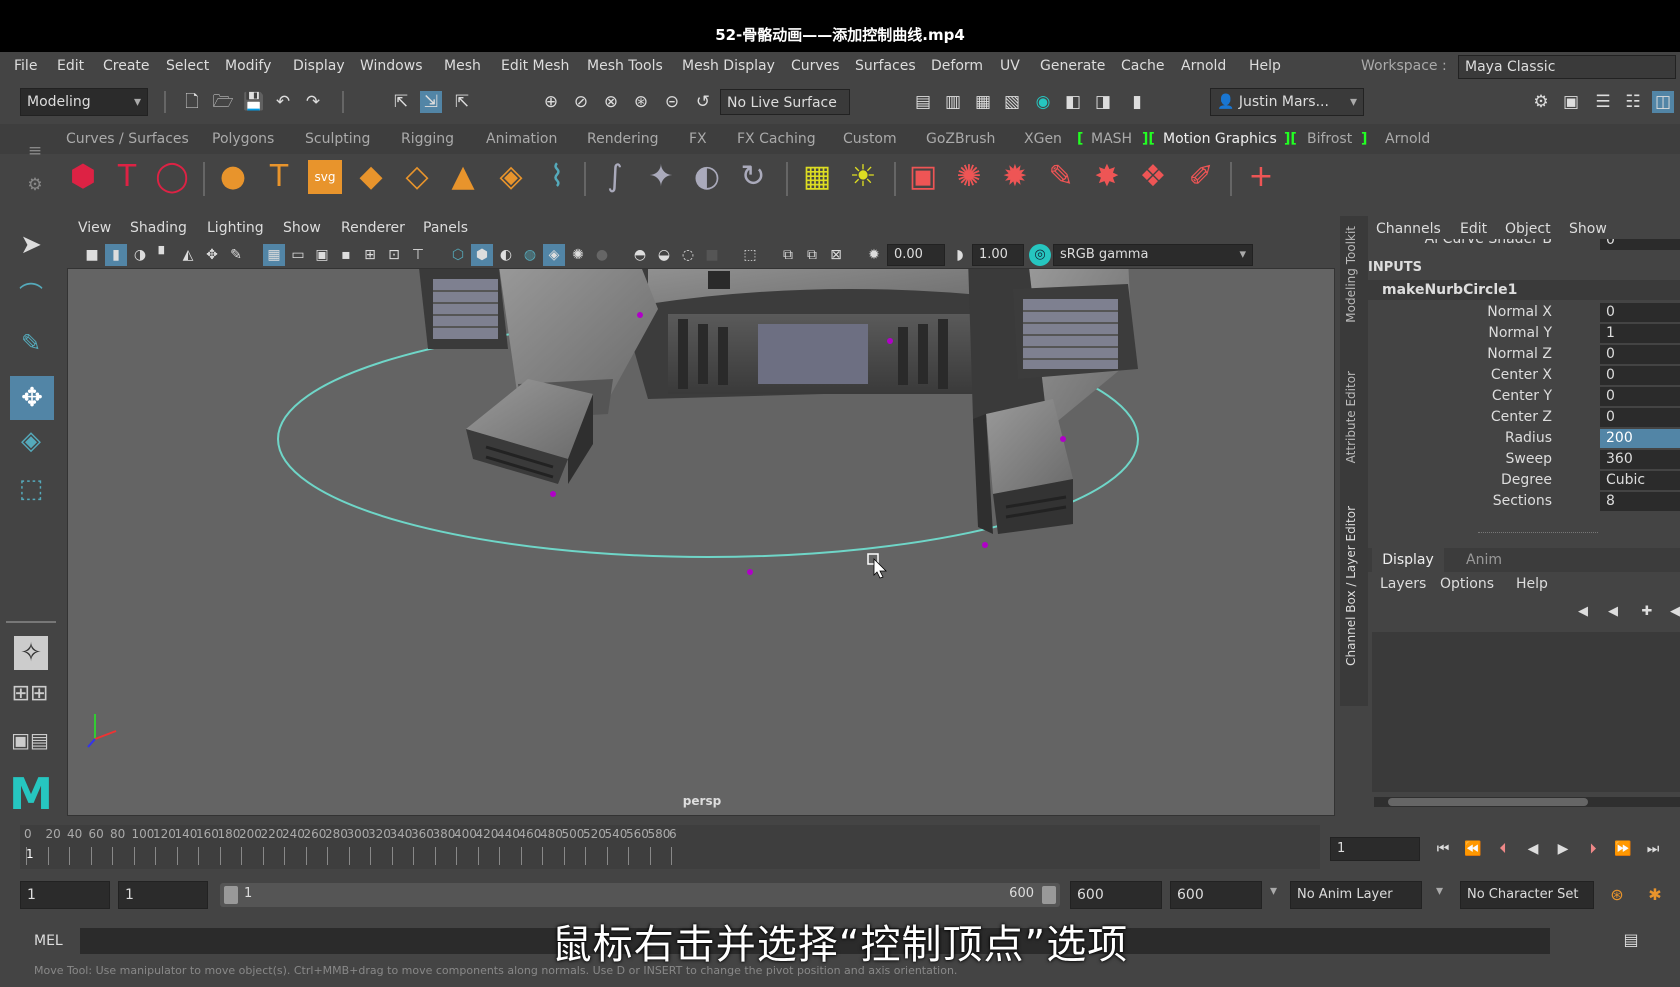  Describe the element at coordinates (187, 66) in the screenshot. I see `menu-select: Select` at that location.